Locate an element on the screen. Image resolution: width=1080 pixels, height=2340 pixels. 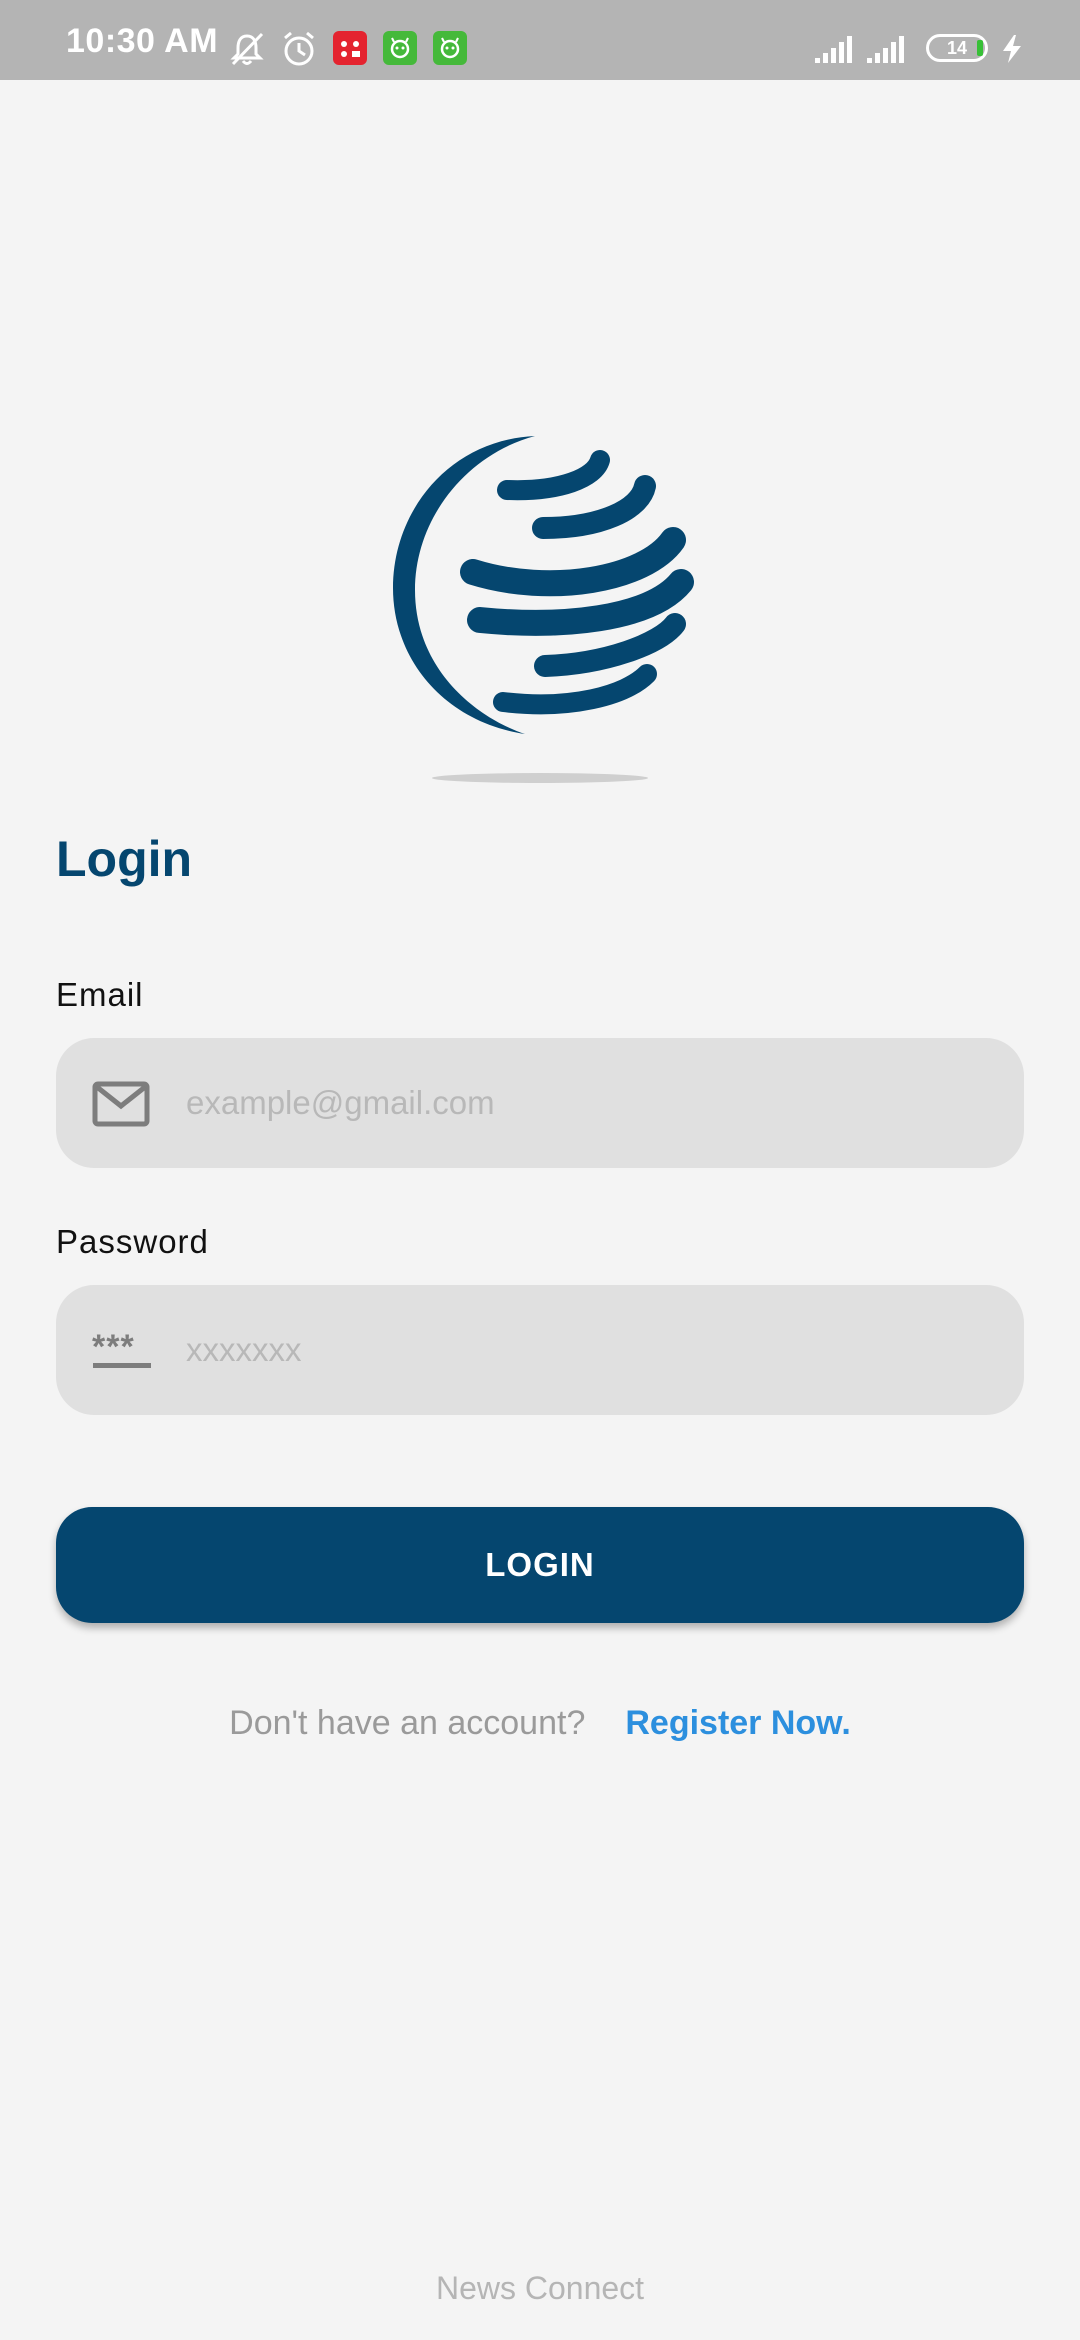
register-now-link: Register Now. is located at coordinates (737, 1723).